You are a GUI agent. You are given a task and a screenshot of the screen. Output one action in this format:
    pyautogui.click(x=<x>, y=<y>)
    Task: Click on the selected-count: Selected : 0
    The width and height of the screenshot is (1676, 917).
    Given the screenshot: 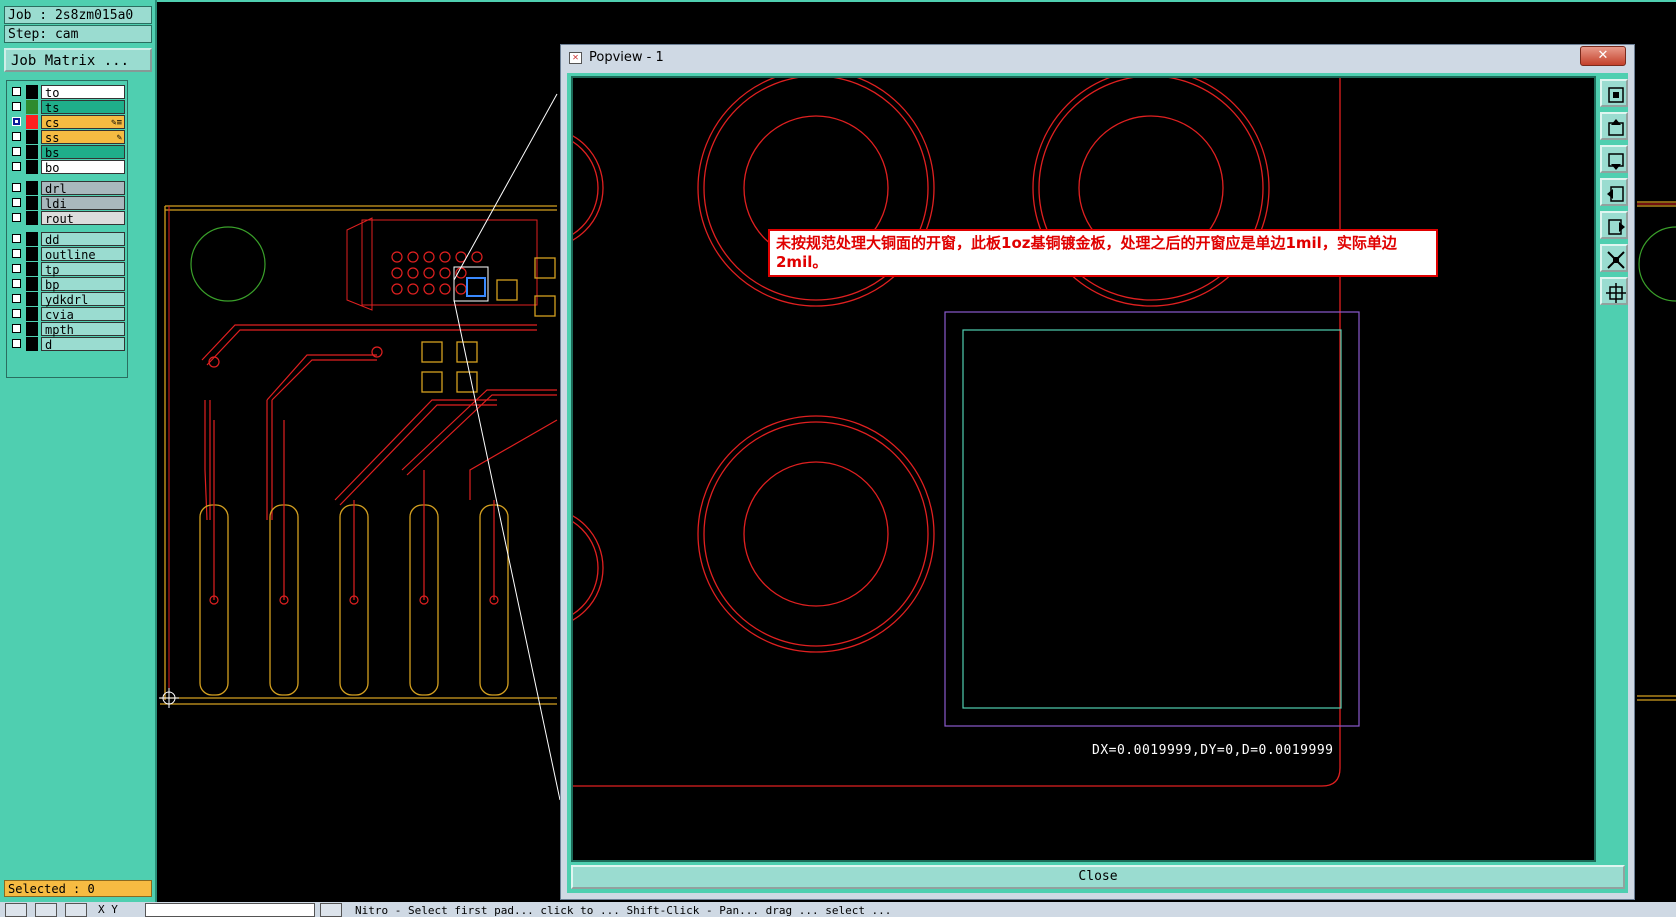 What is the action you would take?
    pyautogui.click(x=78, y=888)
    